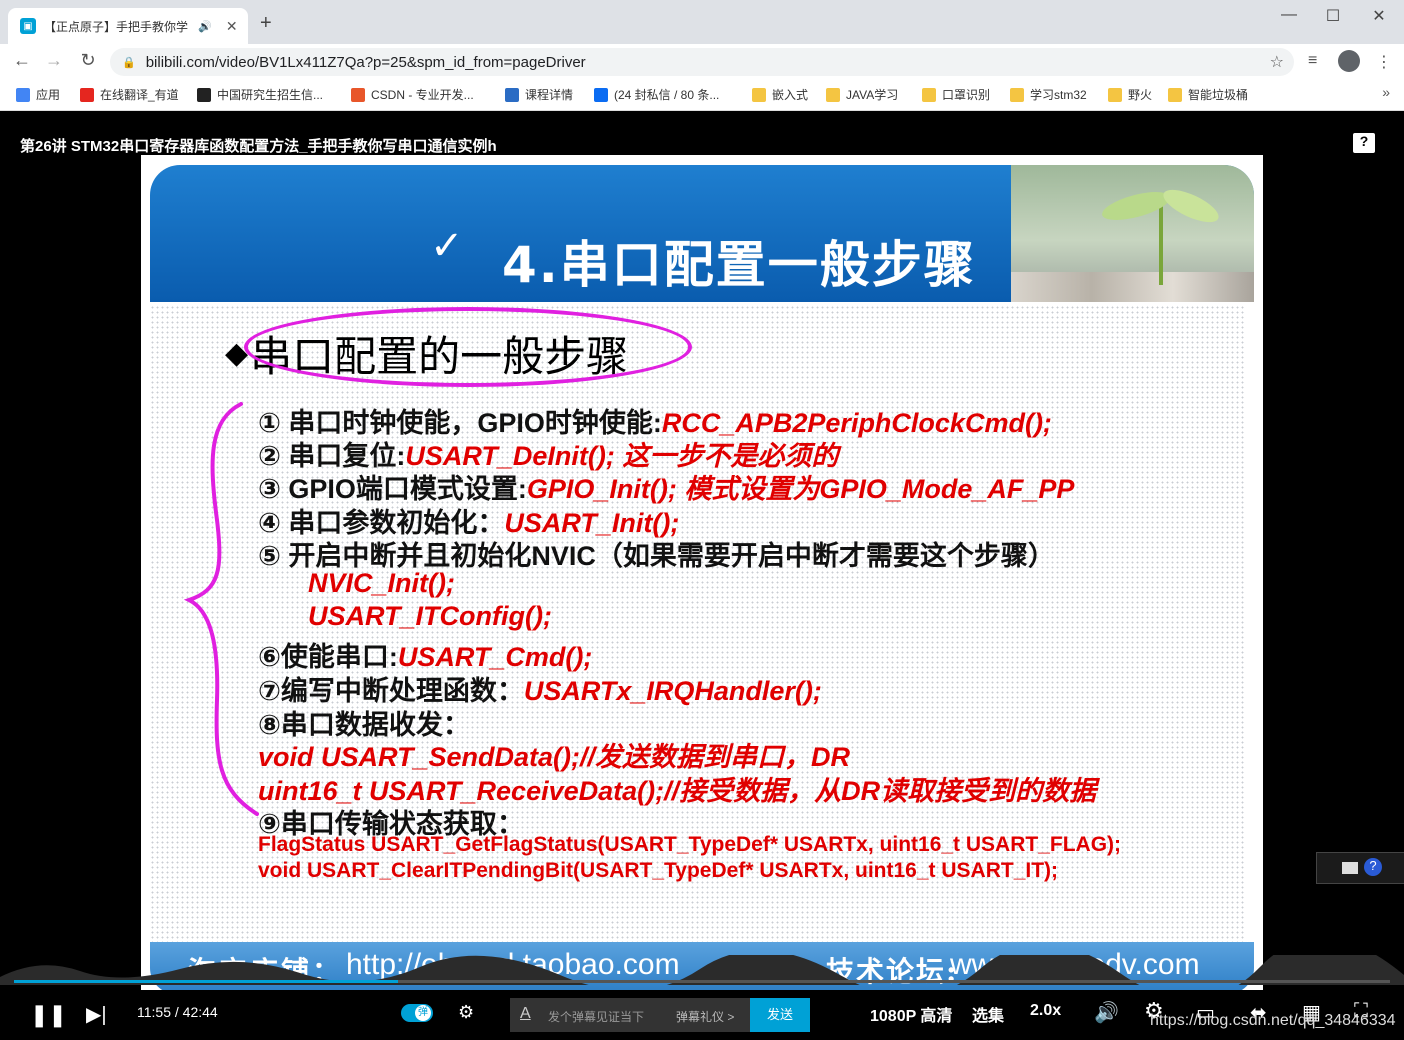  Describe the element at coordinates (38, 94) in the screenshot. I see `bookmark-item: 应用` at that location.